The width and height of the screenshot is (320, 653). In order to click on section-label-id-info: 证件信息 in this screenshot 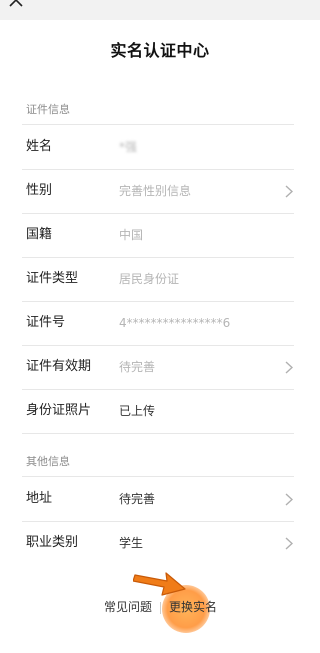, I will do `click(48, 109)`.